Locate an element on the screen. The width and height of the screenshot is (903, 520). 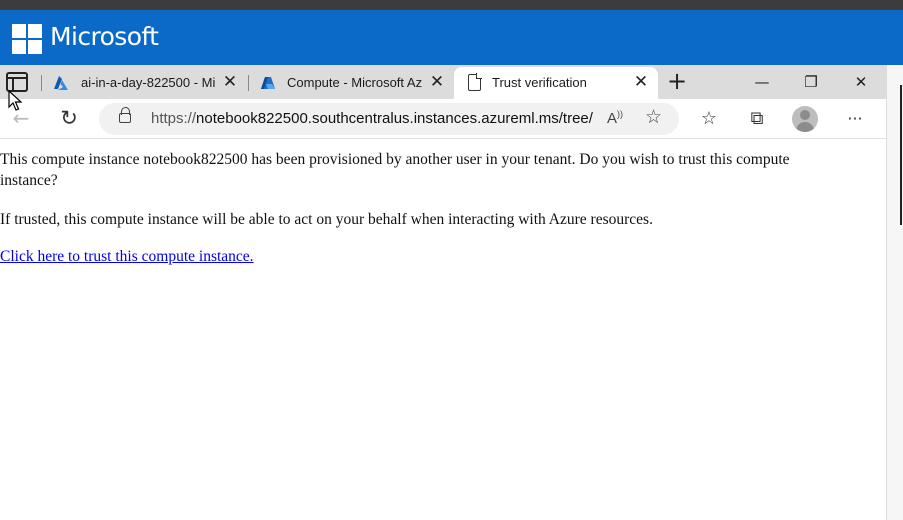
tab-title: Trust verification is located at coordinates (539, 82).